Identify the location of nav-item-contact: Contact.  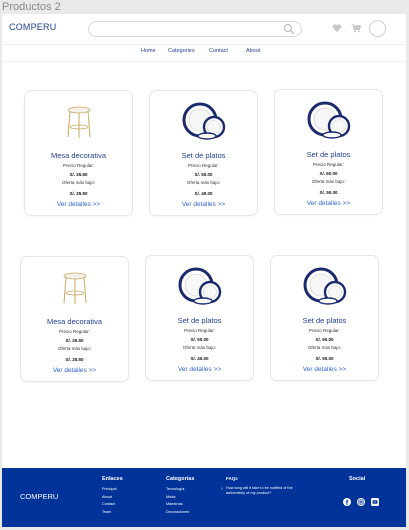
(218, 51).